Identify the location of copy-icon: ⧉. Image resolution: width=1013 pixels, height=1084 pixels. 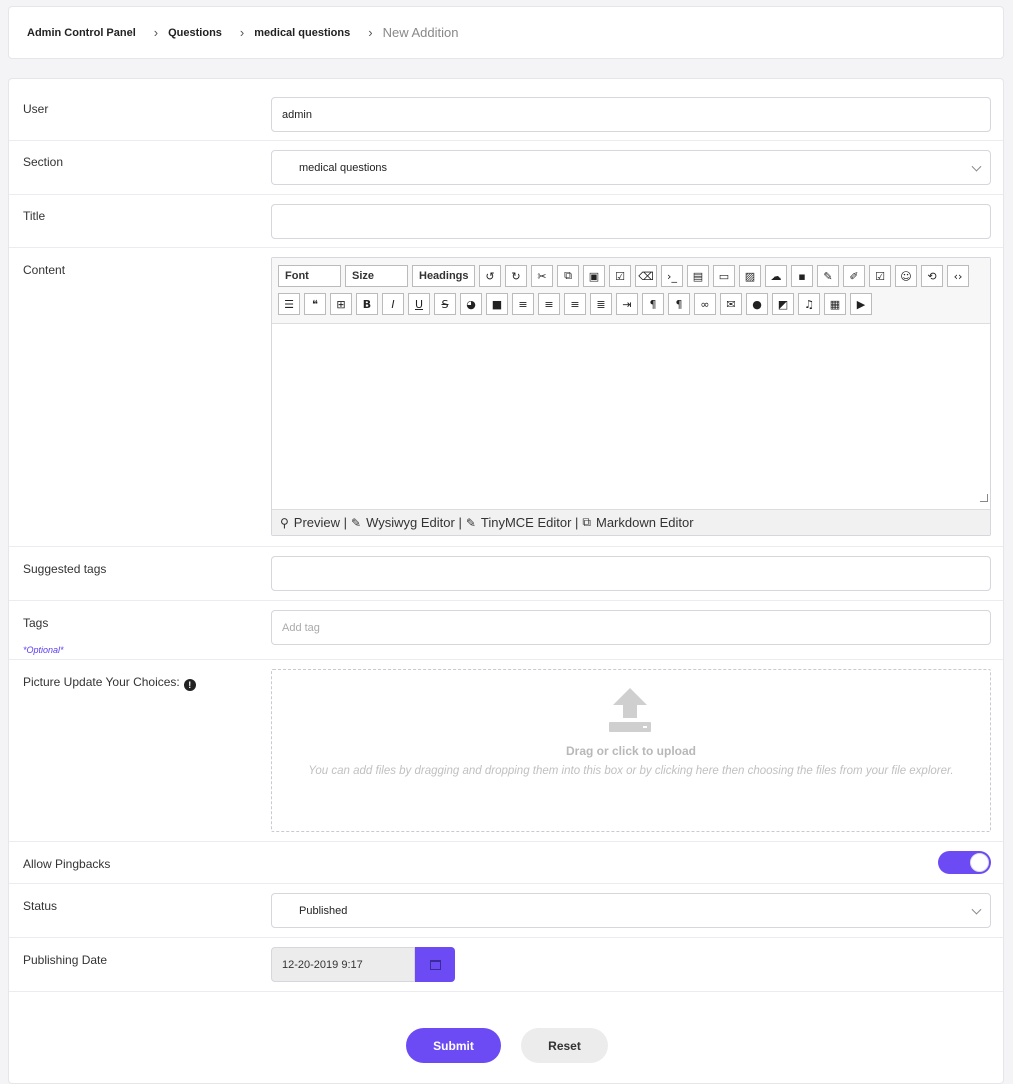
(568, 276).